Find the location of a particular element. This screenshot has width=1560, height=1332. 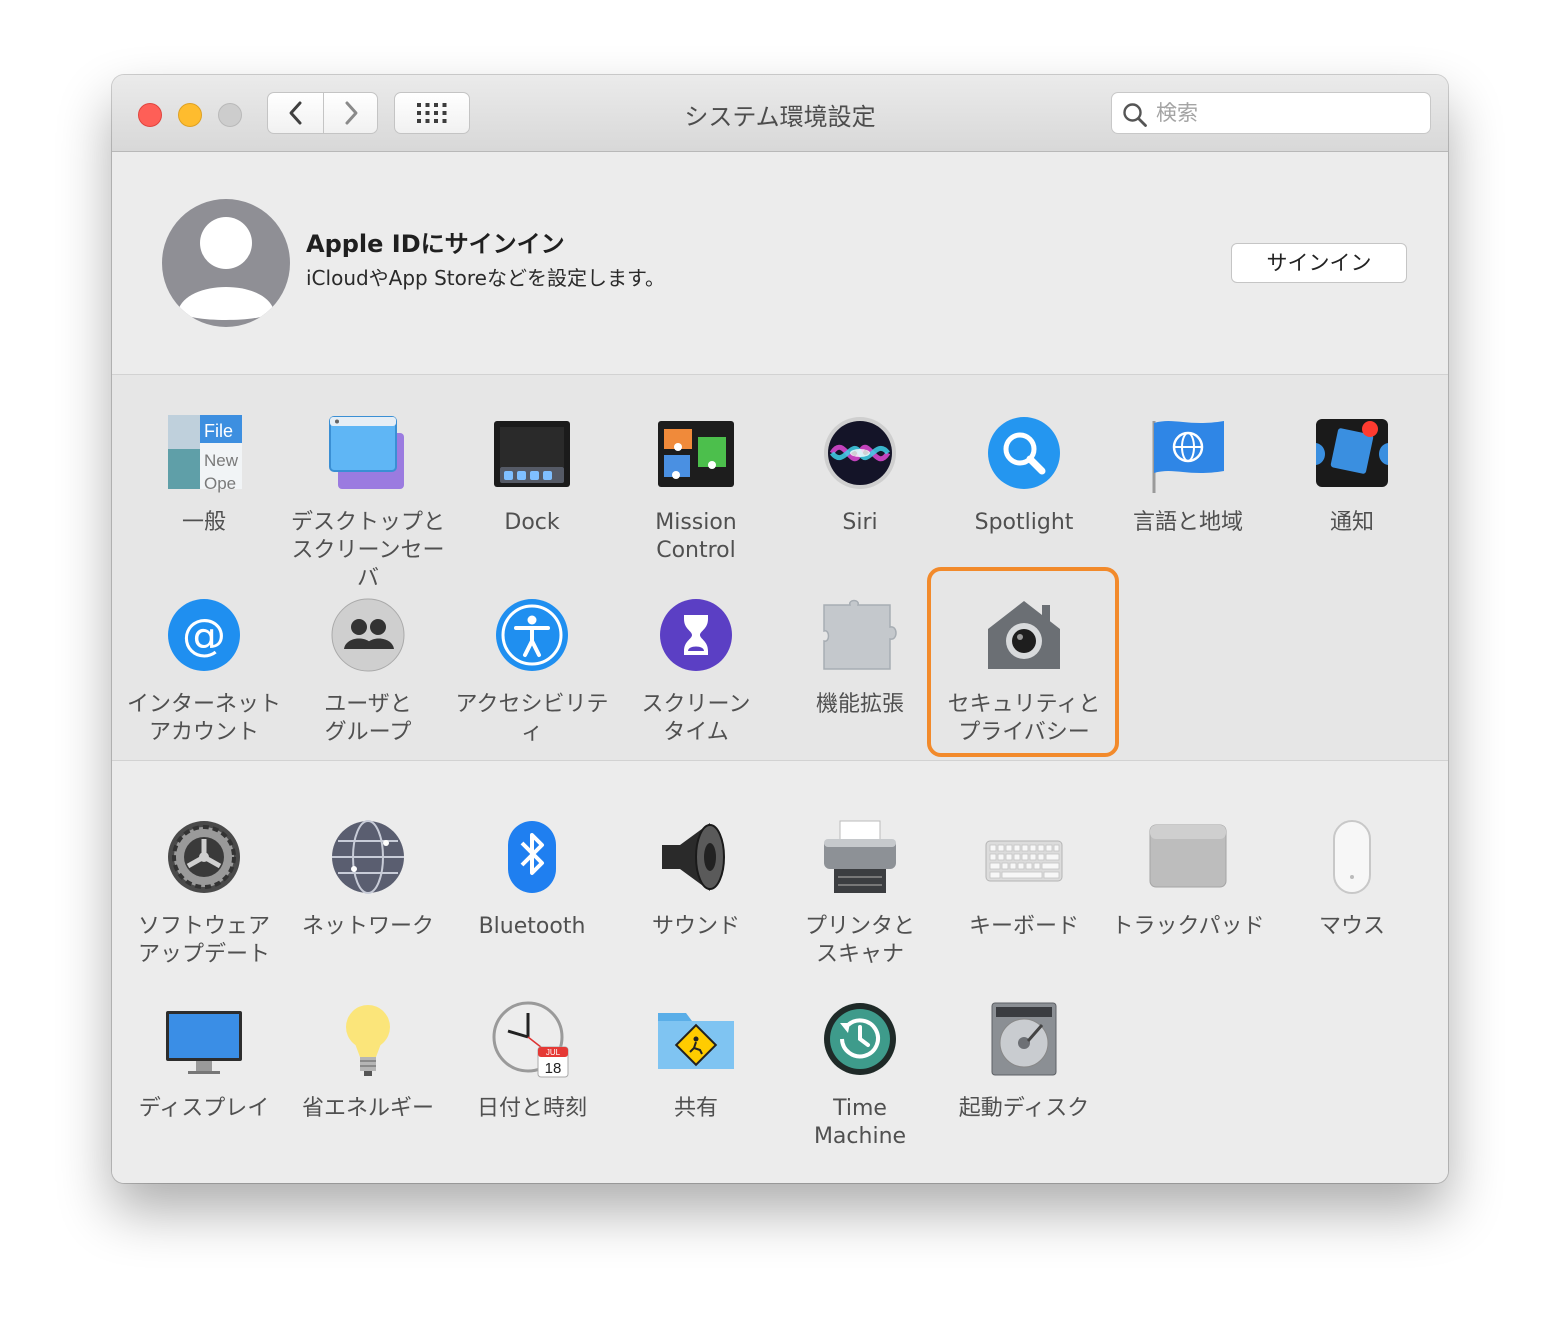

pref-desktop-label: デスクトップと スクリーンセーバ is located at coordinates (367, 550).